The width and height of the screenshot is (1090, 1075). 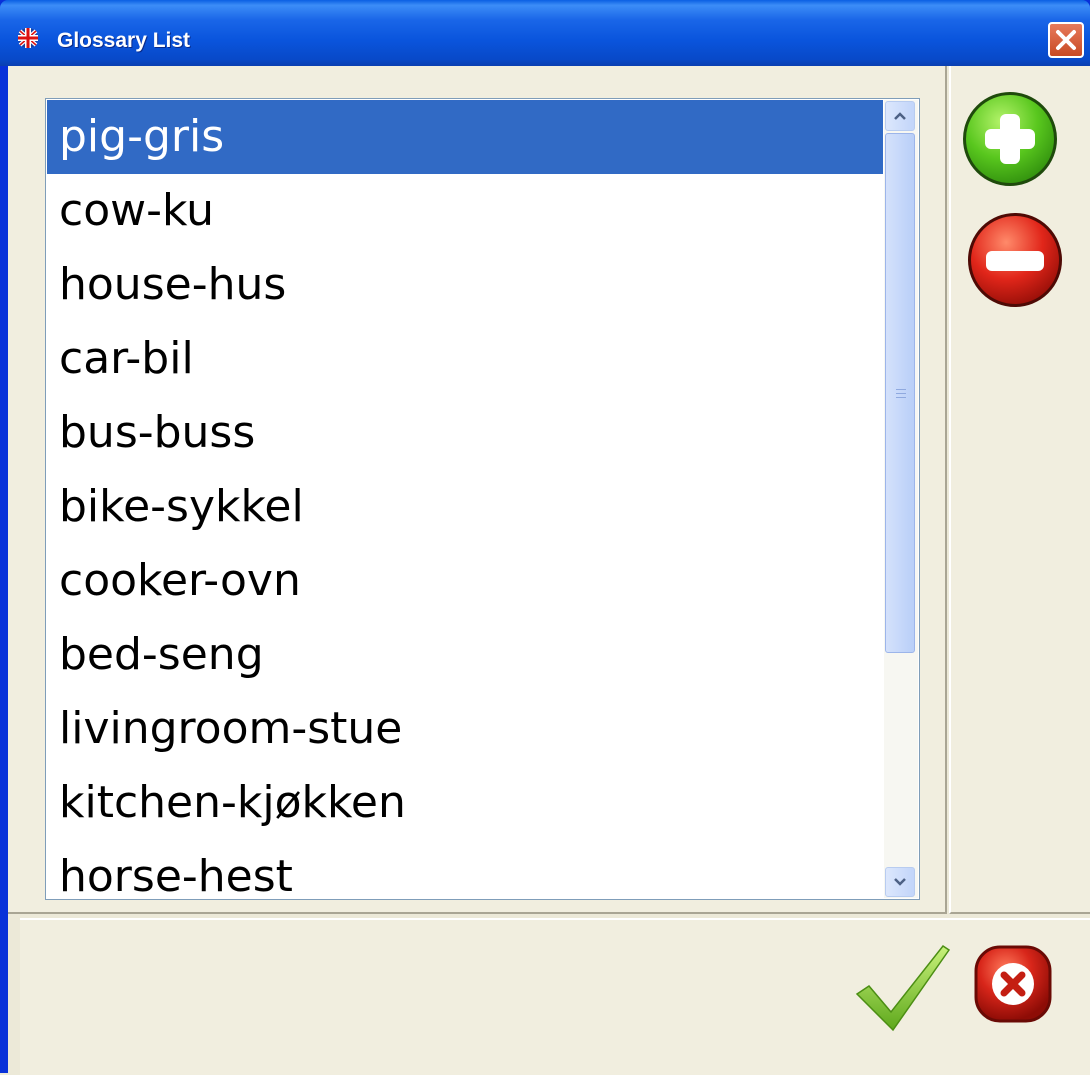 What do you see at coordinates (465, 359) in the screenshot?
I see `list-item: car-bil` at bounding box center [465, 359].